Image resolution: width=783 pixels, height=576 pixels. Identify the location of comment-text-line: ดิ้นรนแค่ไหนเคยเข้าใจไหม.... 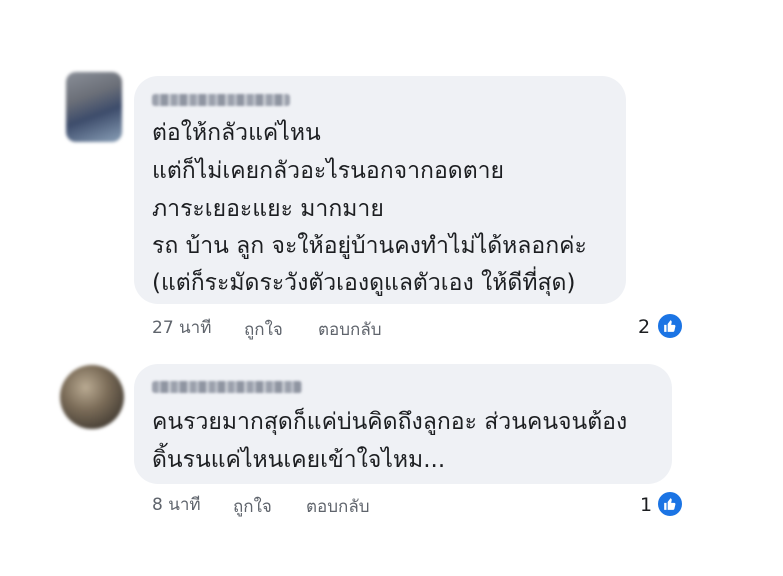
(299, 460).